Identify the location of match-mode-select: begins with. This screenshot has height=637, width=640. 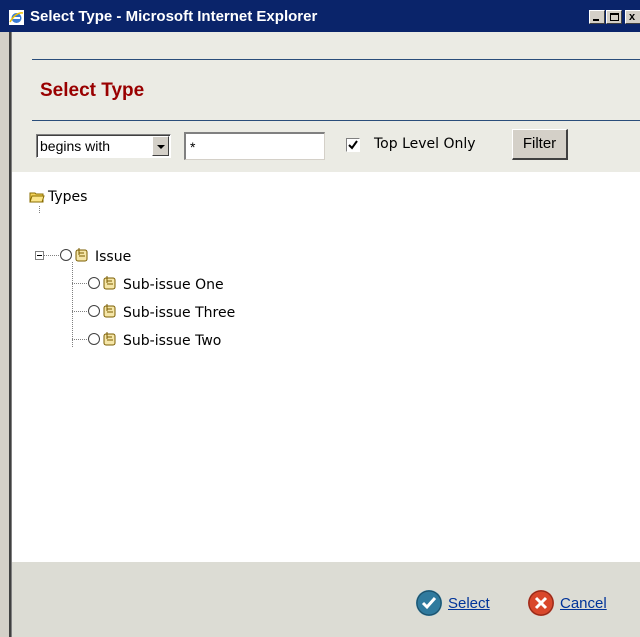
(103, 146).